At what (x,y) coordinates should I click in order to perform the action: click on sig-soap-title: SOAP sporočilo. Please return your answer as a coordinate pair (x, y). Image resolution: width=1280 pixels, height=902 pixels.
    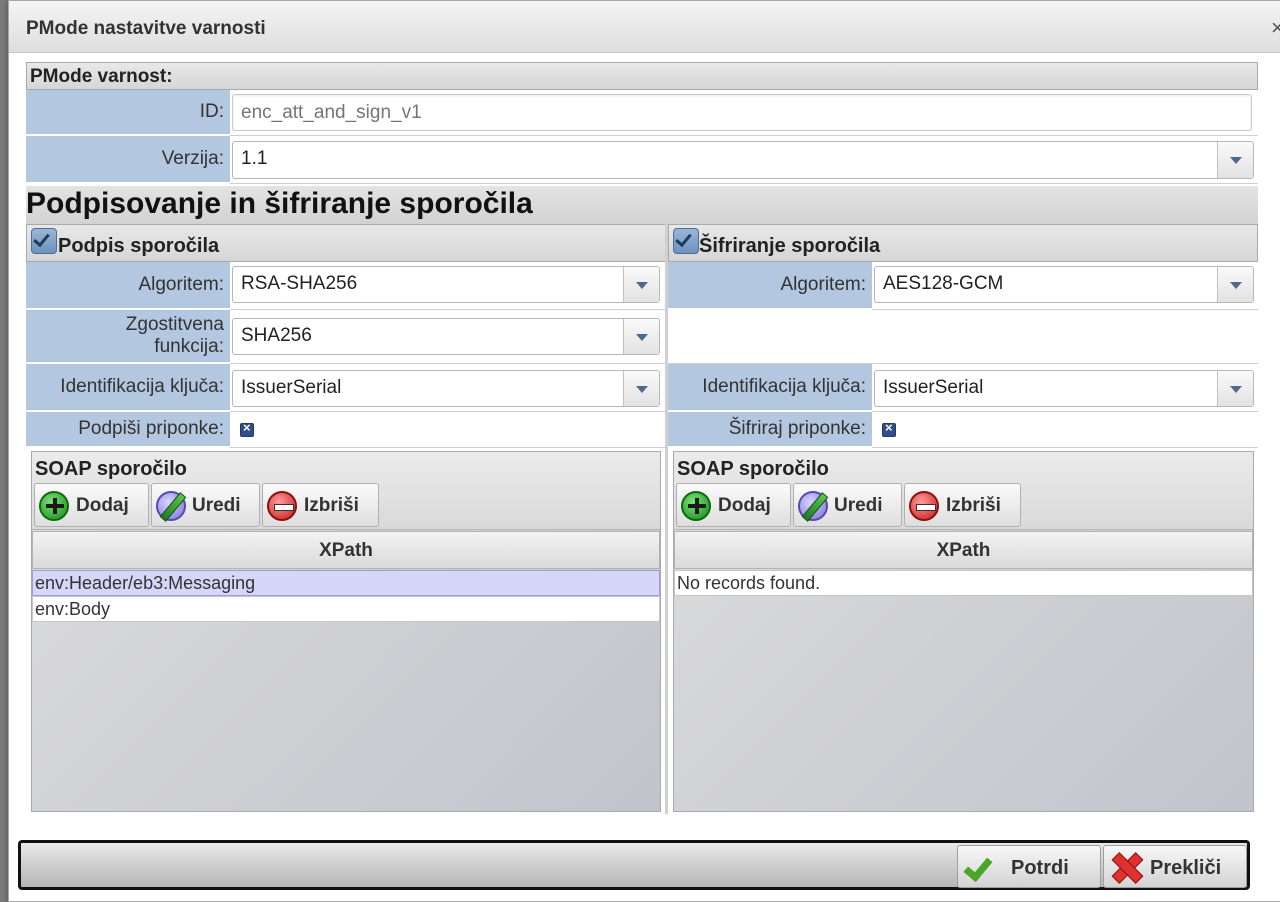
    Looking at the image, I should click on (111, 469).